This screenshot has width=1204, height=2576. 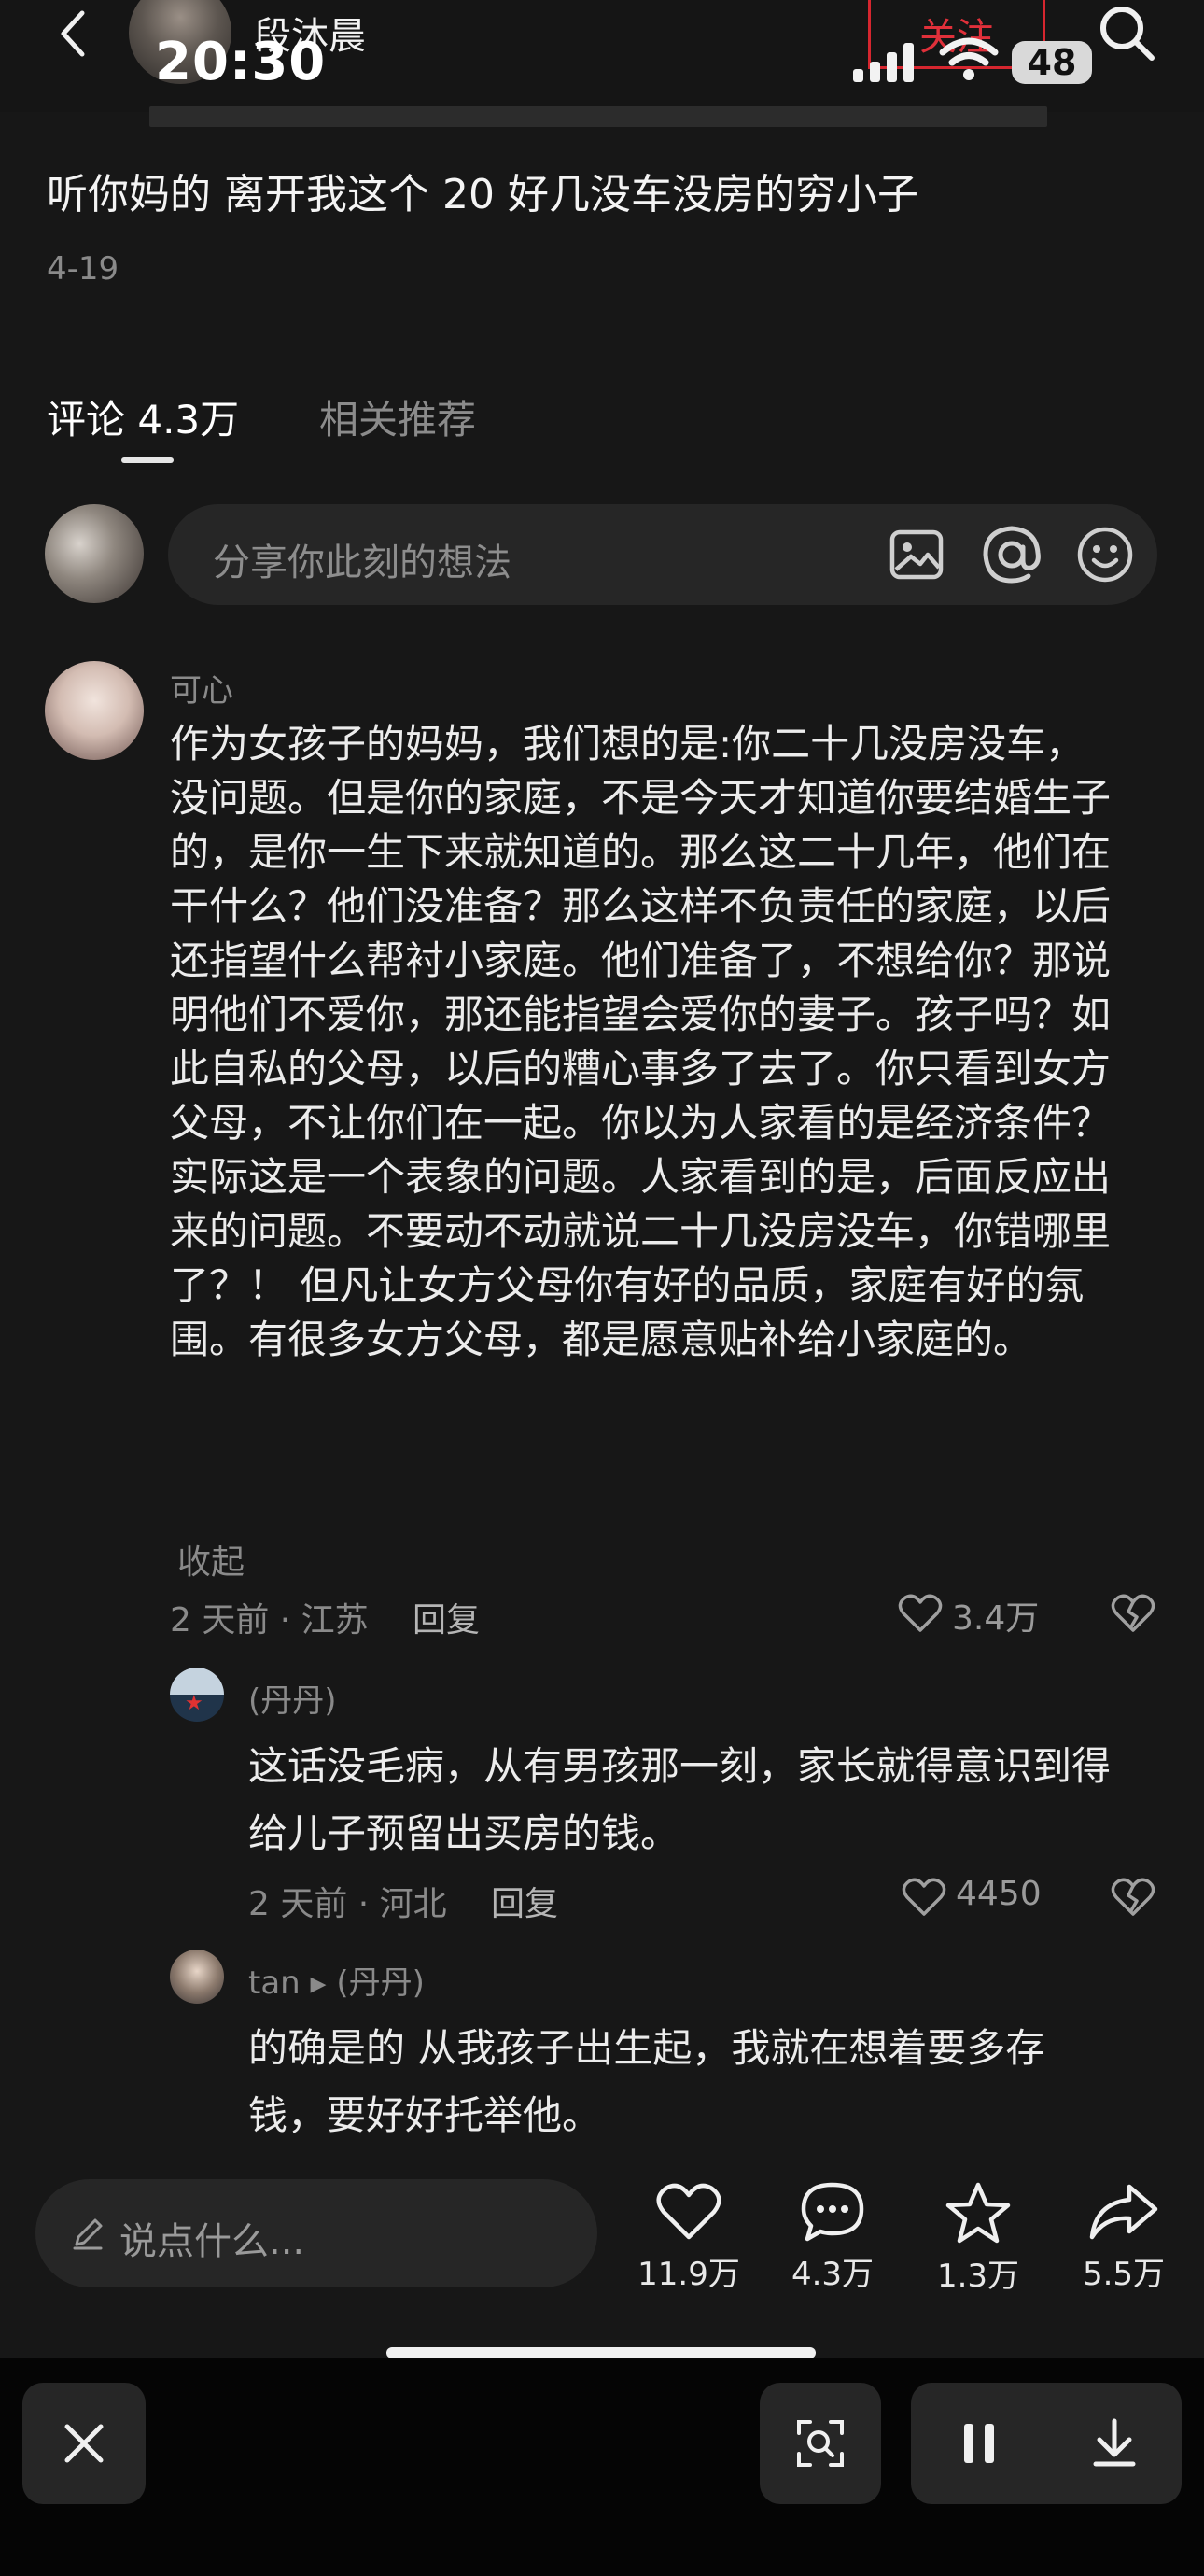 I want to click on comment-line: 实际这是一个表象的问题。人家看到的是，后面反应出, so click(x=641, y=1177).